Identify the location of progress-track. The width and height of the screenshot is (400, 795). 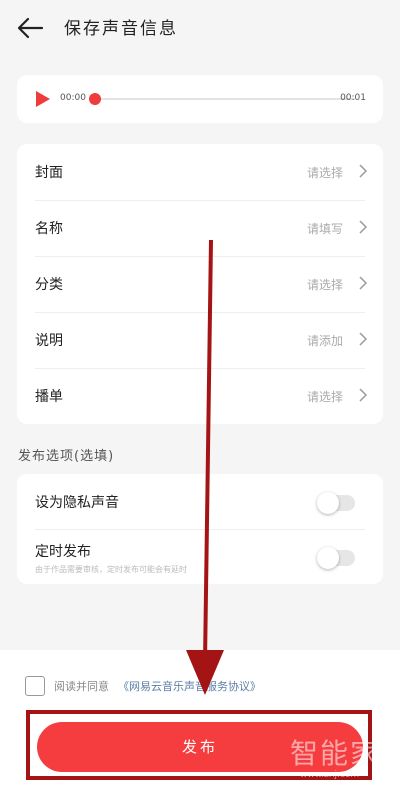
(222, 99).